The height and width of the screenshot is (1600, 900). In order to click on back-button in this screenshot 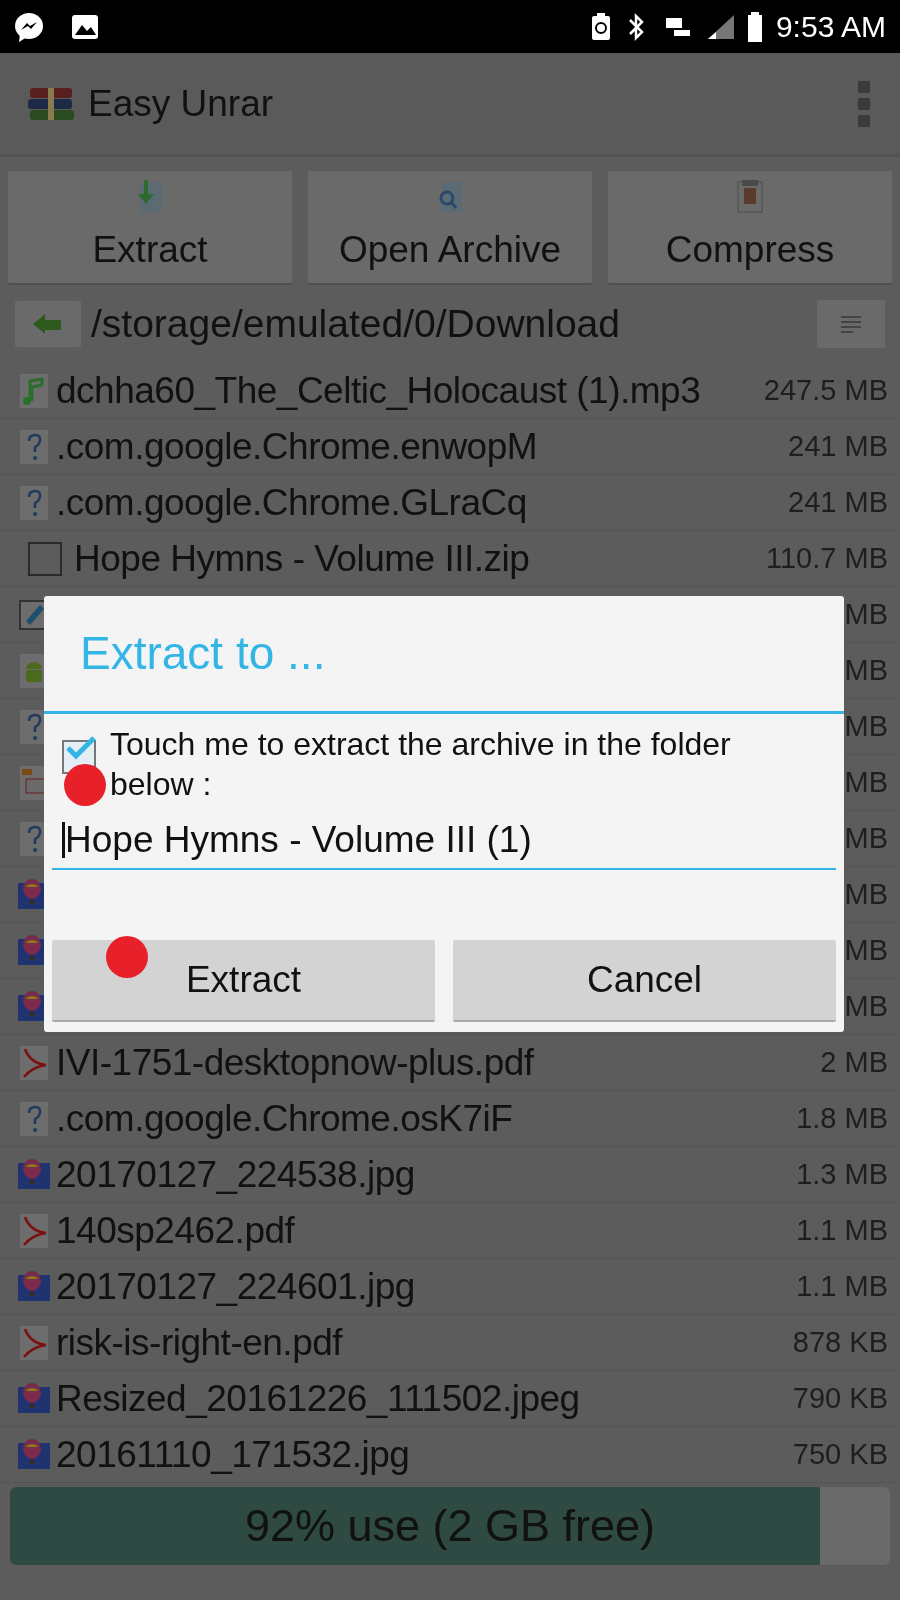, I will do `click(48, 324)`.